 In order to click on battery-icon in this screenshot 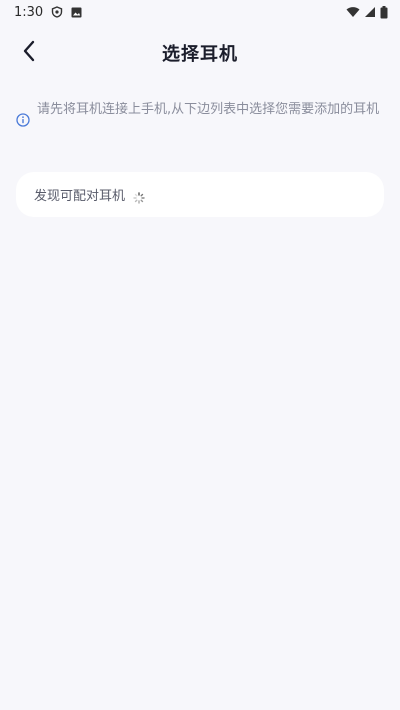, I will do `click(384, 12)`.